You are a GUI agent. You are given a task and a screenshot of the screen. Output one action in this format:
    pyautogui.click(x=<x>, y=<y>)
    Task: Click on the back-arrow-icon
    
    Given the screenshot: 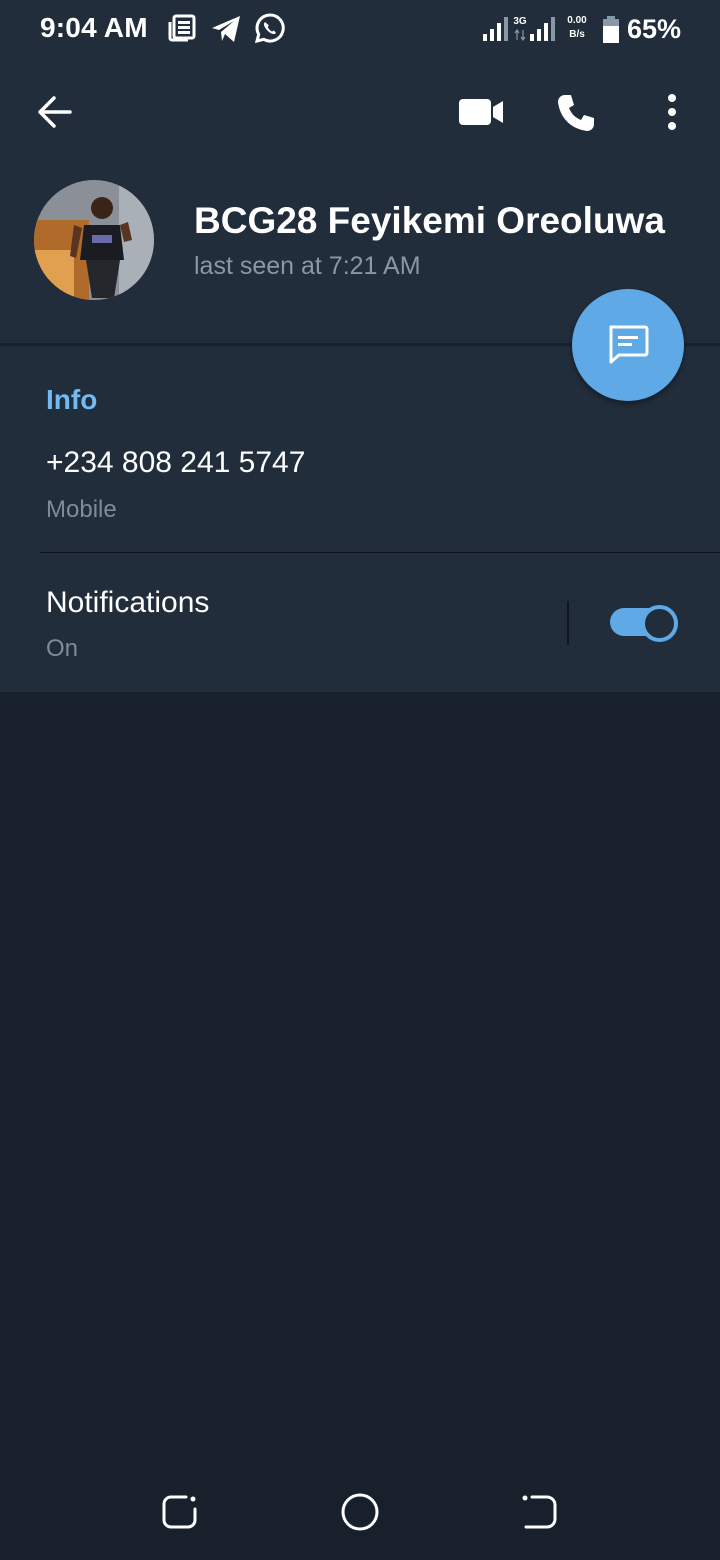 What is the action you would take?
    pyautogui.click(x=55, y=112)
    